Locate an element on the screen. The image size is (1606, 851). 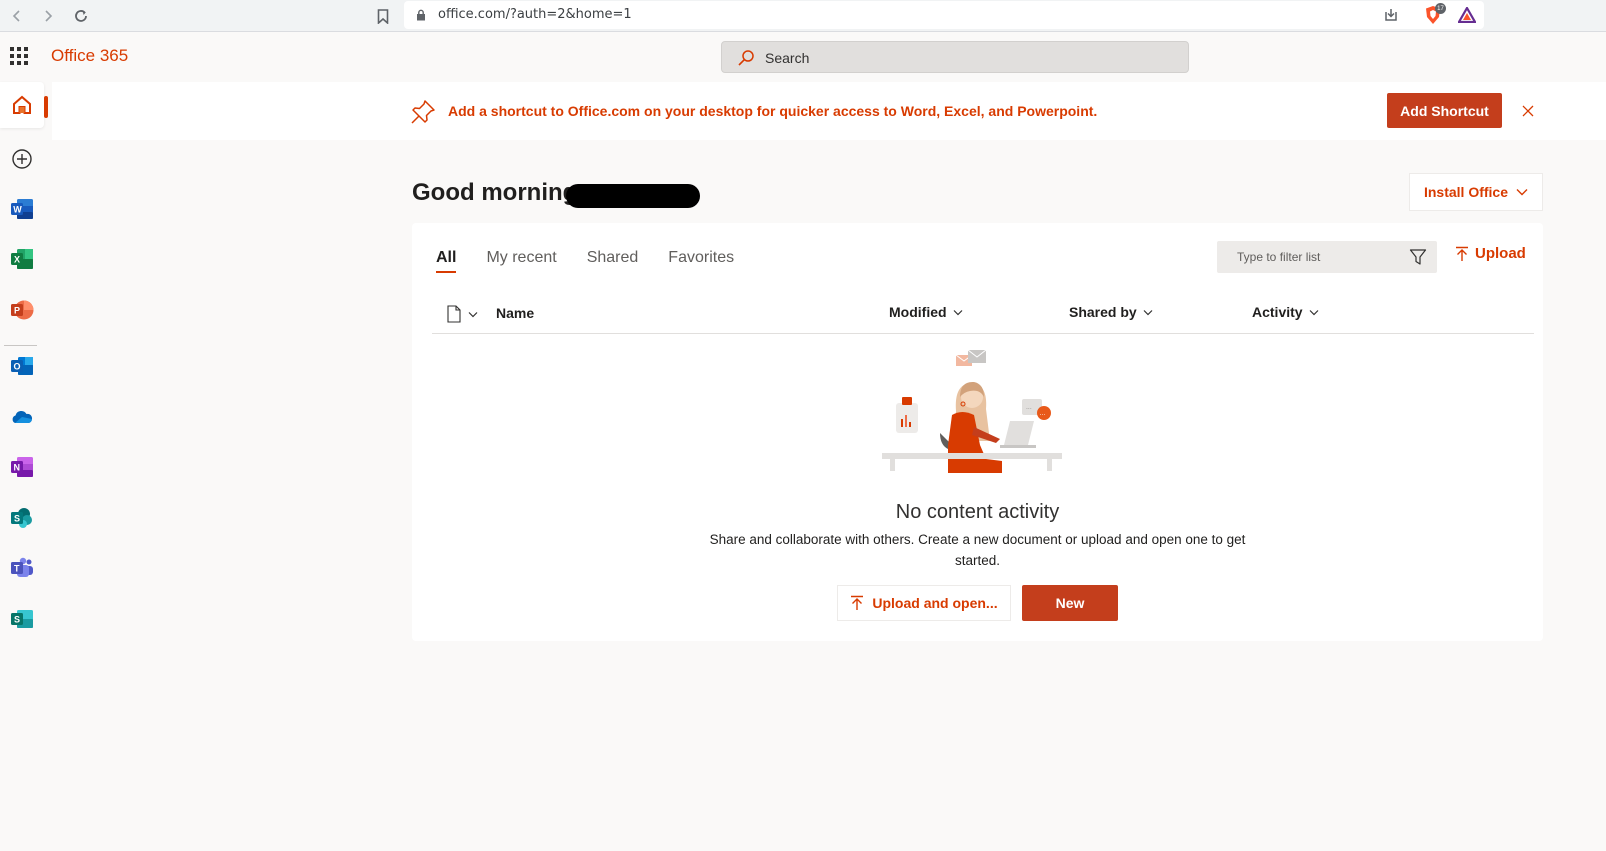
forward-icon is located at coordinates (48, 16).